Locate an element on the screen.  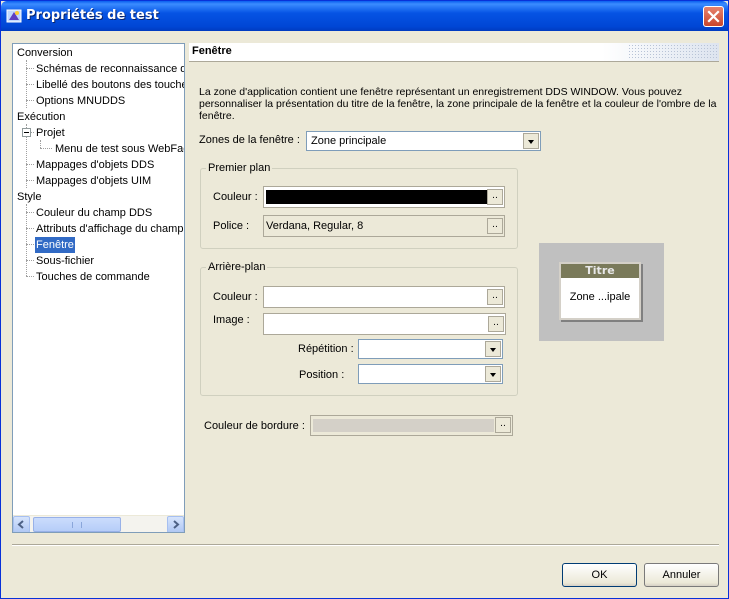
foreground-color-swatch is located at coordinates (376, 197).